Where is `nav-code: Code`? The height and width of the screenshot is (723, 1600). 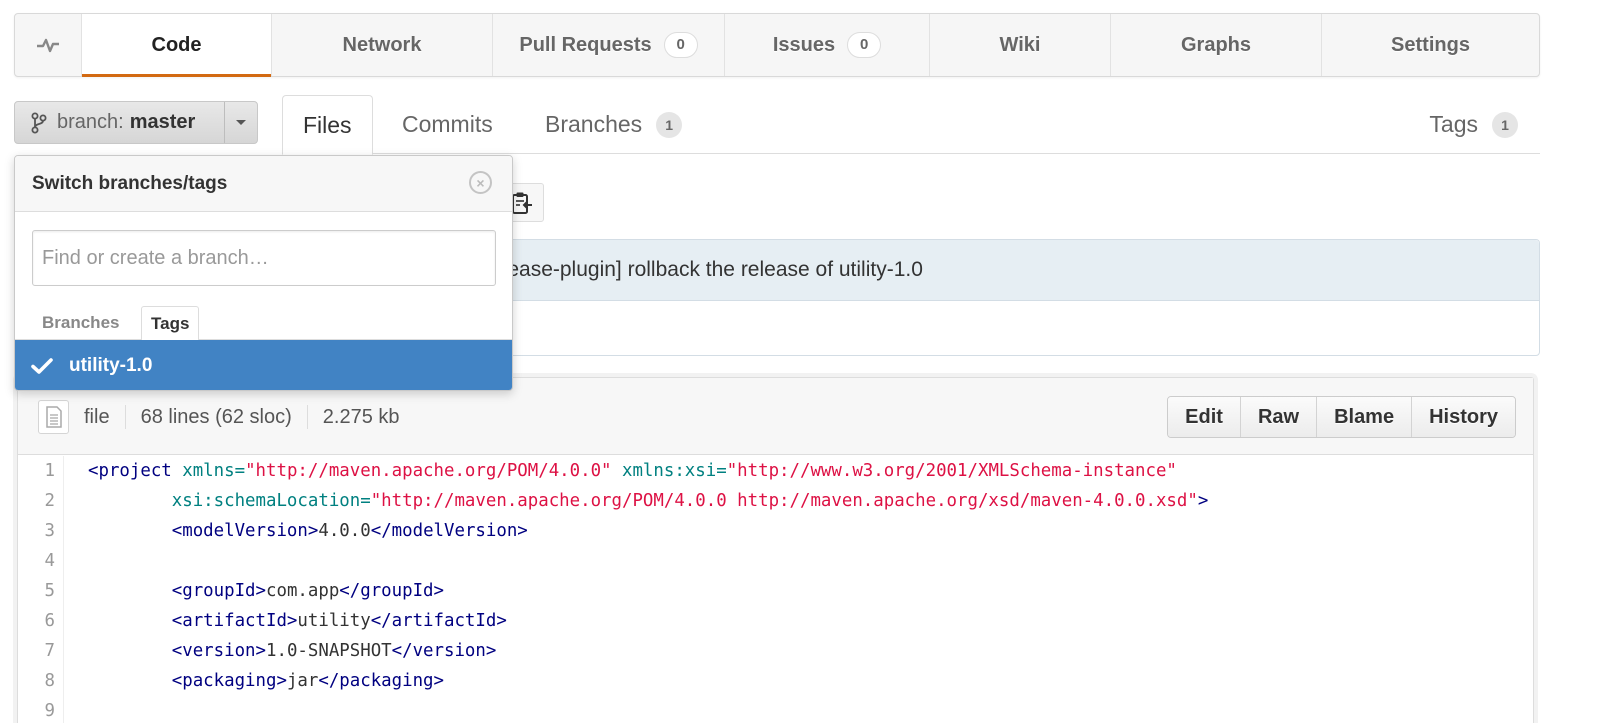 nav-code: Code is located at coordinates (177, 45).